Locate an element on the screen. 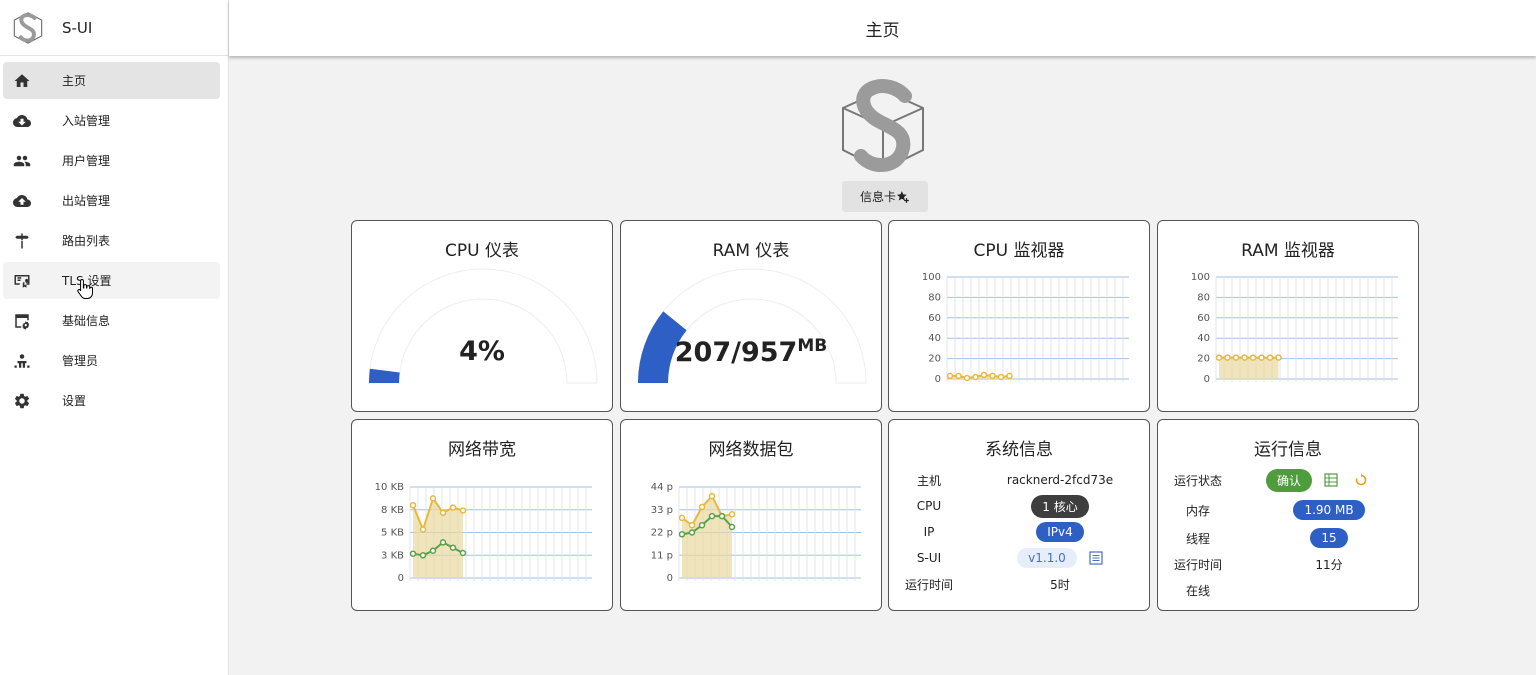 The image size is (1536, 675). y-tick-label: 80 is located at coordinates (934, 297).